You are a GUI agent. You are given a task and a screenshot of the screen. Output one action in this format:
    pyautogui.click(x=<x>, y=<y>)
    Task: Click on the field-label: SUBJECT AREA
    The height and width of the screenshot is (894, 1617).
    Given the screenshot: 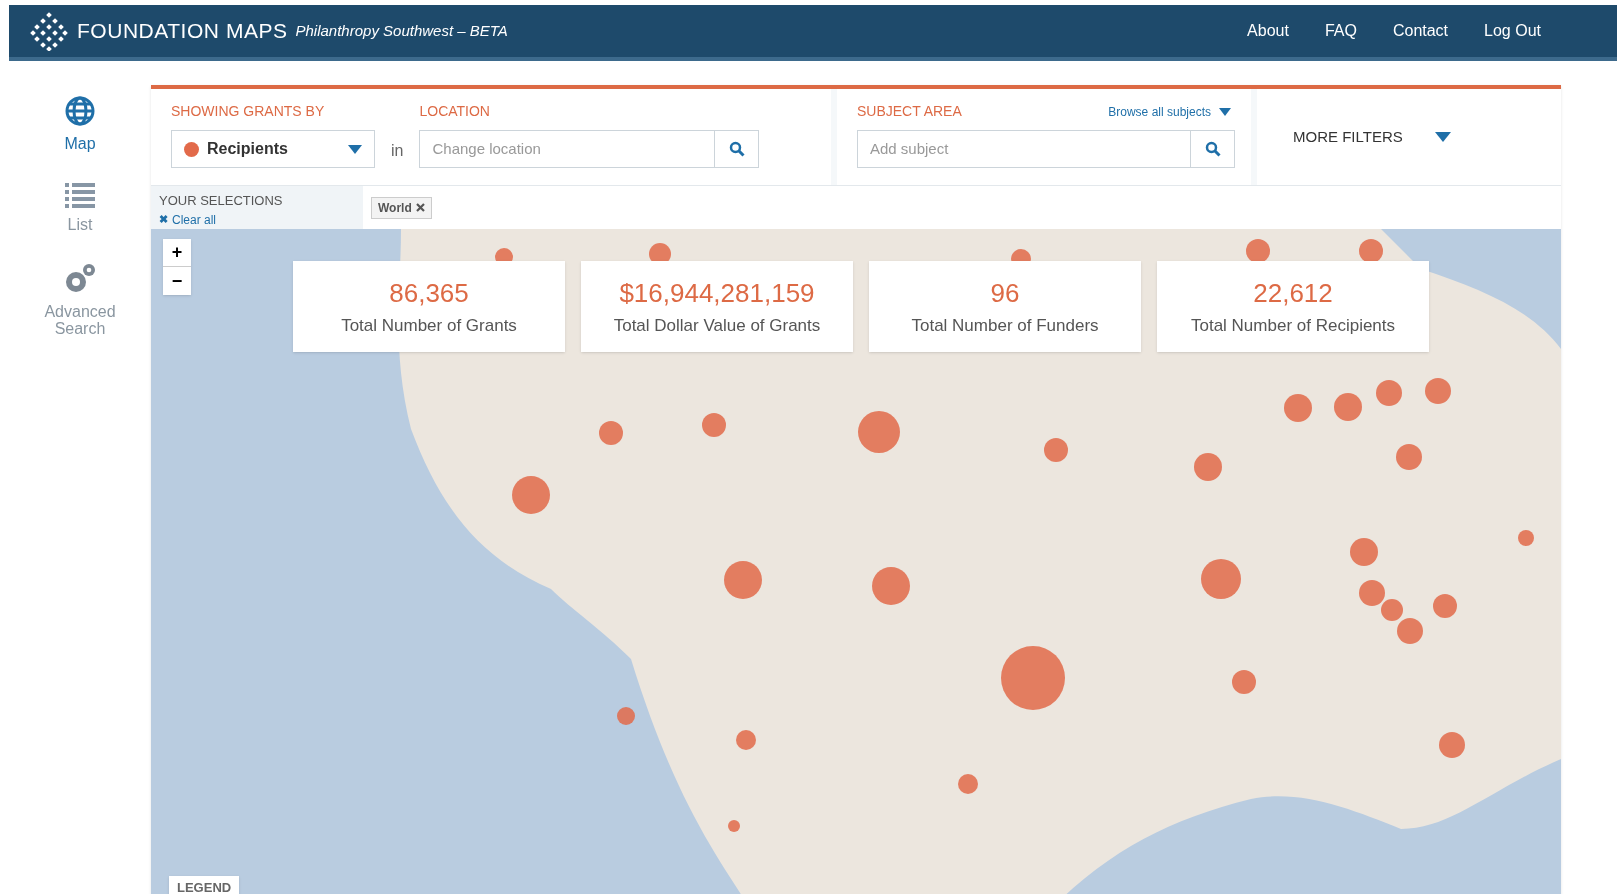 What is the action you would take?
    pyautogui.click(x=909, y=111)
    